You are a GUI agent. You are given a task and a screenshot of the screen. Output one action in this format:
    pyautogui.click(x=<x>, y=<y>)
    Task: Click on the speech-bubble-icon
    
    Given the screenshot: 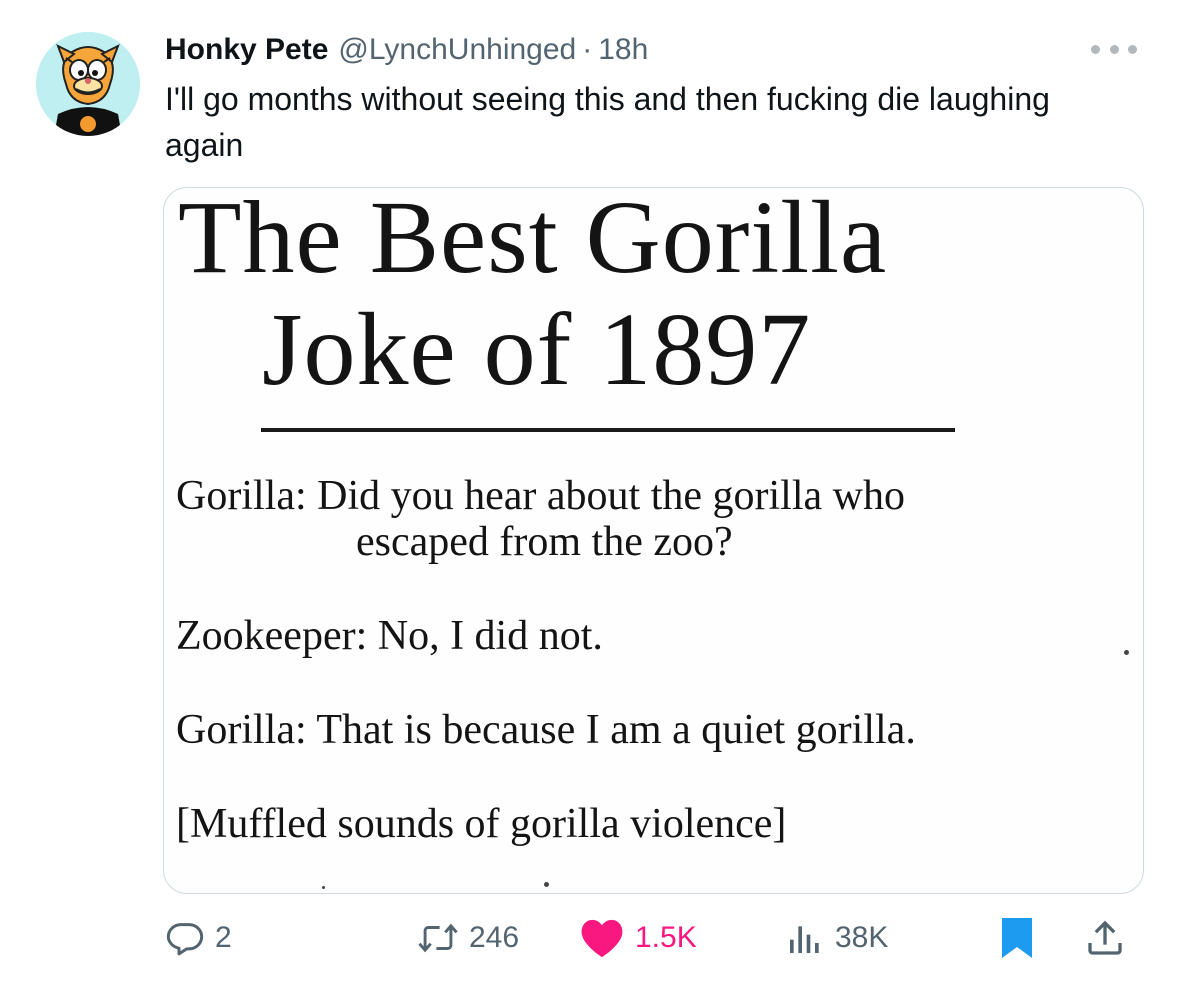 What is the action you would take?
    pyautogui.click(x=185, y=939)
    